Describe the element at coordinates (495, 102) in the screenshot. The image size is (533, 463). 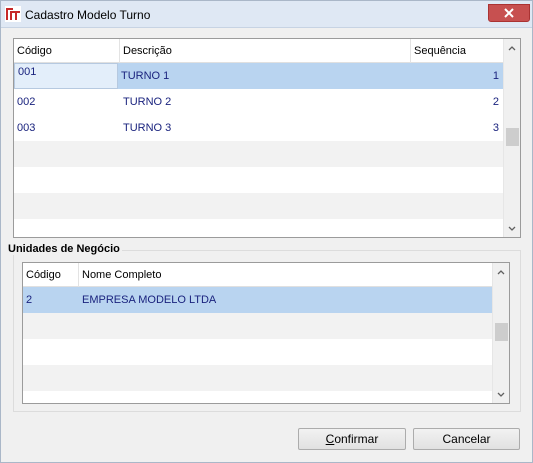
I see `sequencia-cell: 2` at that location.